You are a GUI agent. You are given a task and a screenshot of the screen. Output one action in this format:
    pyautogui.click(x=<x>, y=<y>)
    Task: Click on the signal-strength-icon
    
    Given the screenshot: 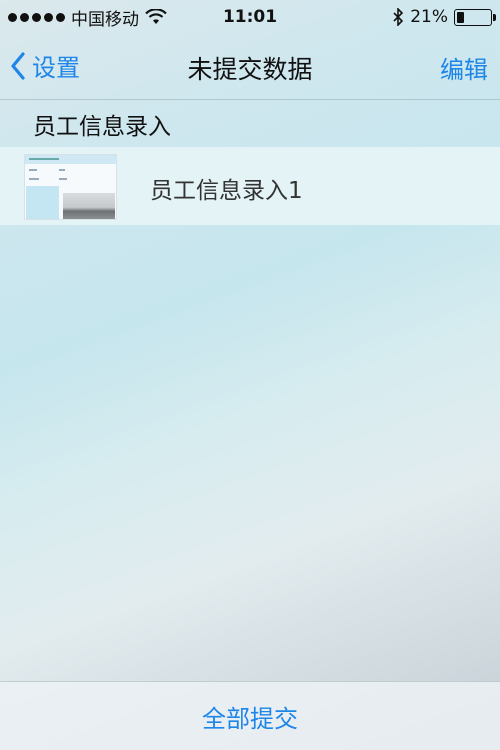 What is the action you would take?
    pyautogui.click(x=36, y=17)
    